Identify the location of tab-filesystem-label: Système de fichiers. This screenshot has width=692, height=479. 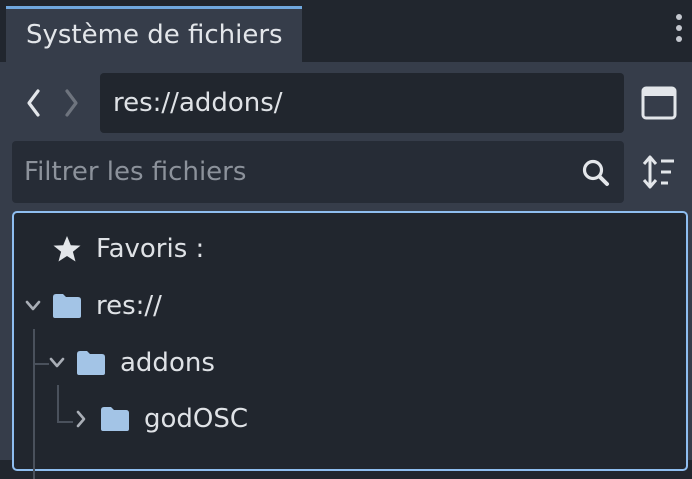
(154, 35).